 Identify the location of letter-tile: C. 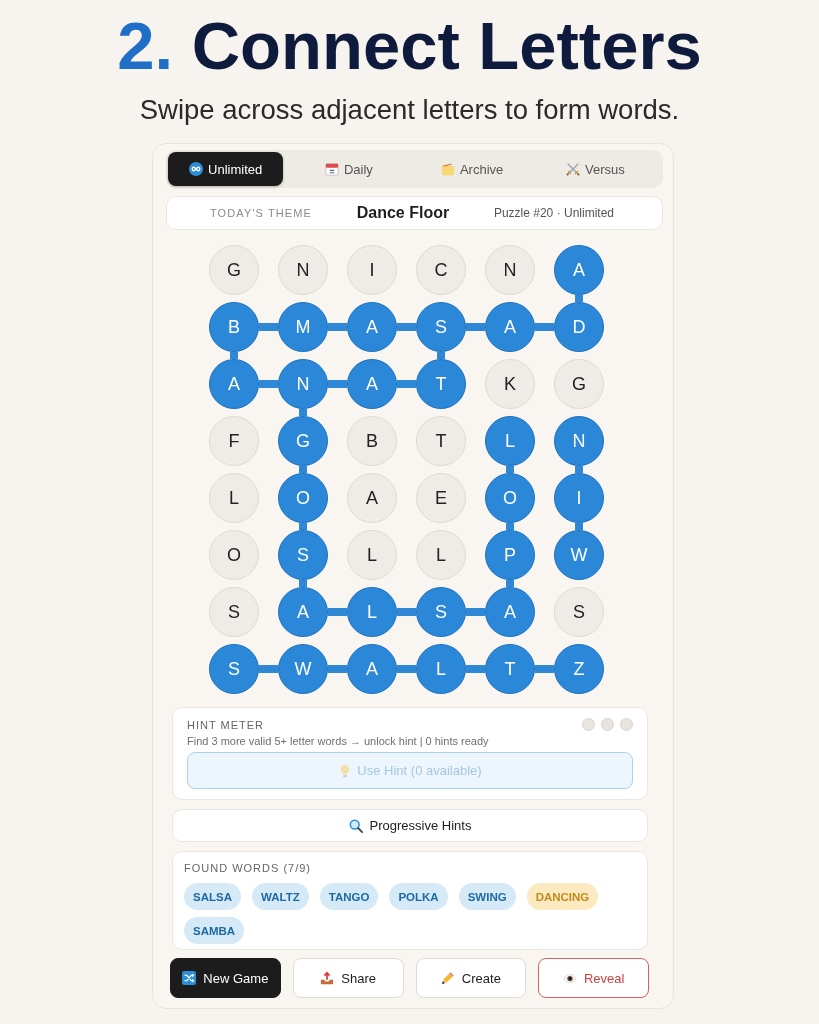
(441, 270).